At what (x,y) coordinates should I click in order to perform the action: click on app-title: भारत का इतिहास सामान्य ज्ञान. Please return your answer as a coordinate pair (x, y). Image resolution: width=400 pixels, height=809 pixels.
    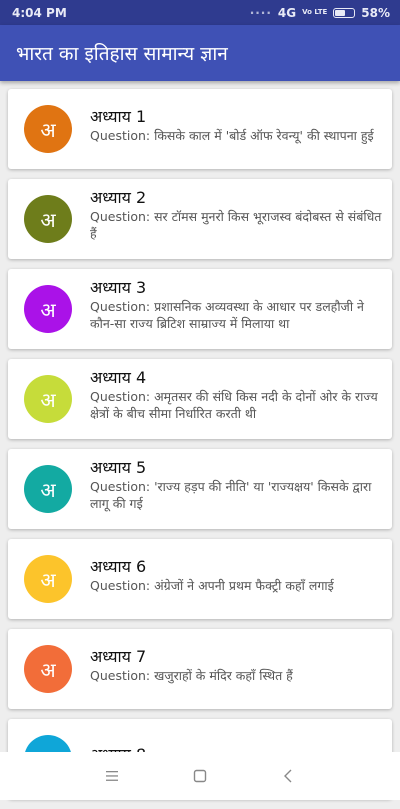
    Looking at the image, I should click on (122, 54).